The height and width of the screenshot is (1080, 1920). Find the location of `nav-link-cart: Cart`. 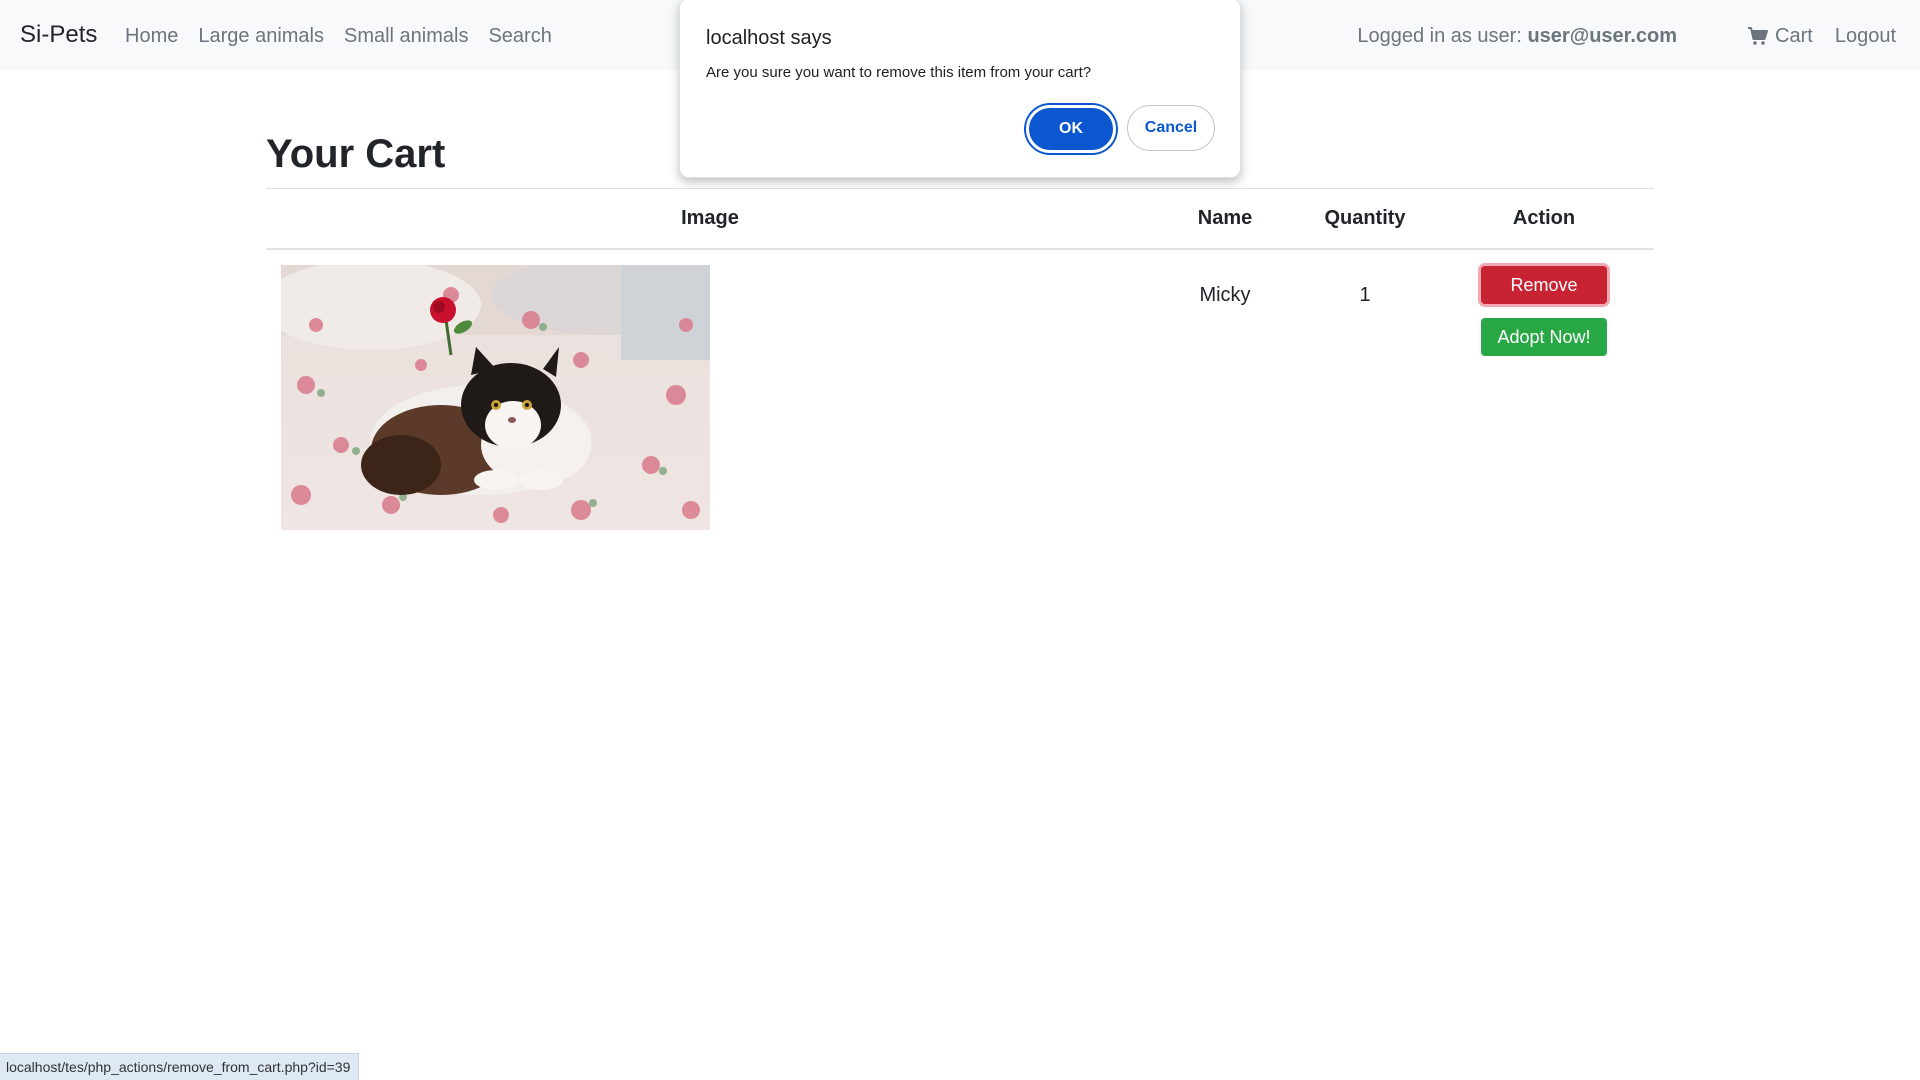

nav-link-cart: Cart is located at coordinates (1780, 36).